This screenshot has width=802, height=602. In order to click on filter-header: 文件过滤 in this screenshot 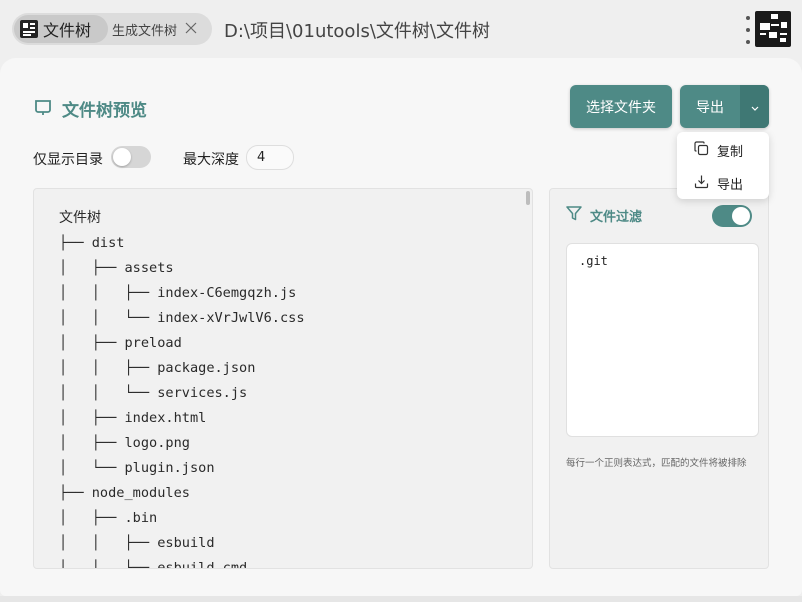, I will do `click(604, 215)`.